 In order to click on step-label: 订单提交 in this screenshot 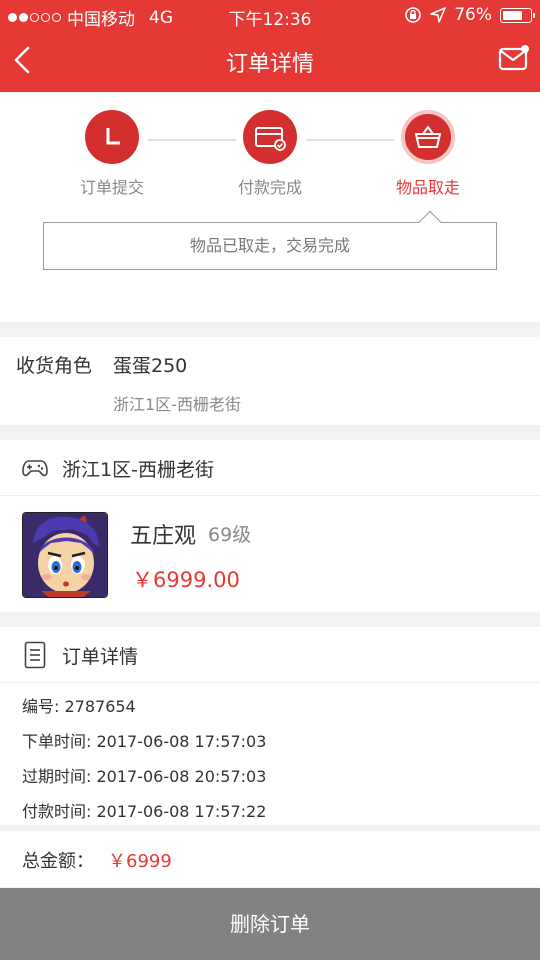, I will do `click(111, 187)`.